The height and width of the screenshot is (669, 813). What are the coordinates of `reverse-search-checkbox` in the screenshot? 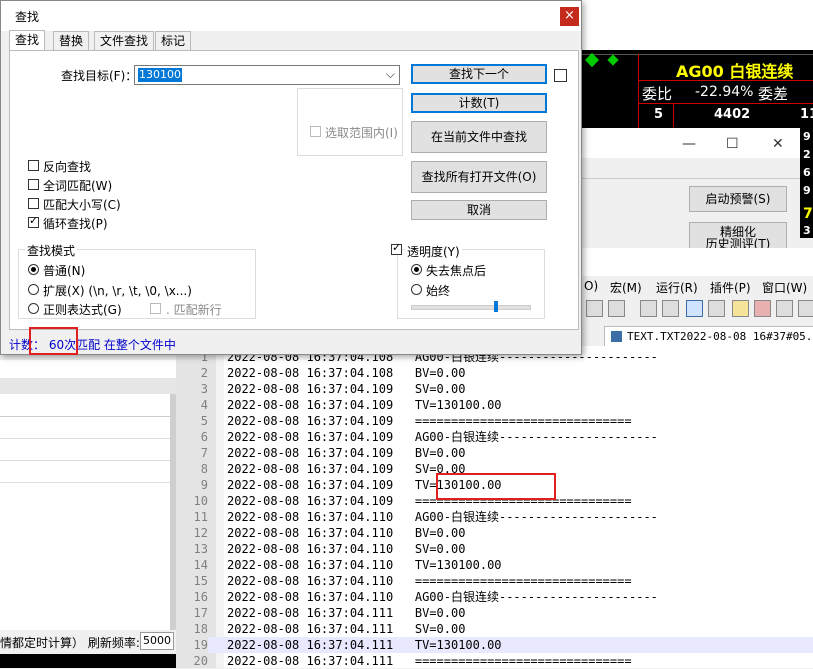 It's located at (33, 165).